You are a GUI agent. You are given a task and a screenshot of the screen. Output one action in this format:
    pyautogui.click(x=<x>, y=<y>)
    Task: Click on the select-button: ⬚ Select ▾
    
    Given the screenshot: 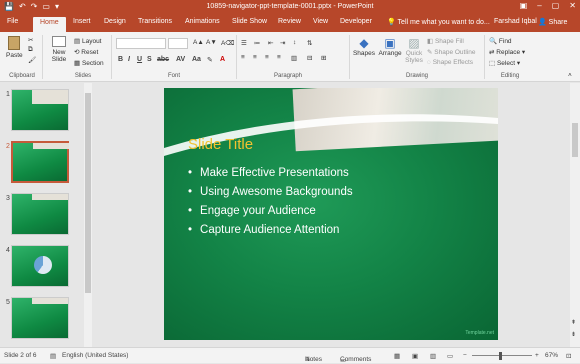 What is the action you would take?
    pyautogui.click(x=504, y=63)
    